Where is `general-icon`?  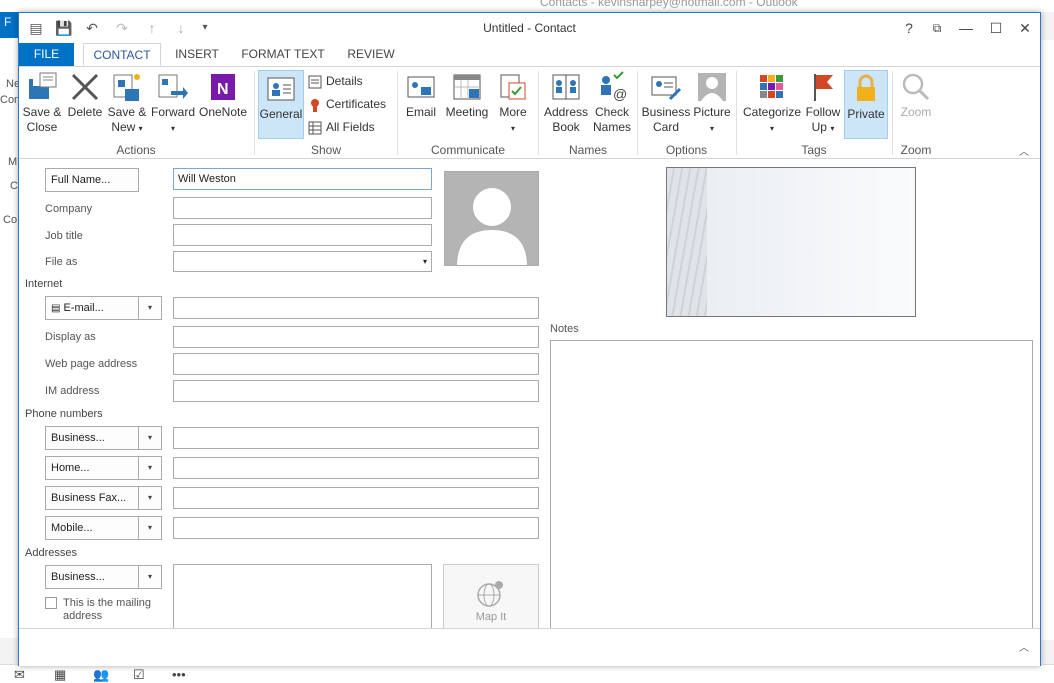 general-icon is located at coordinates (281, 89).